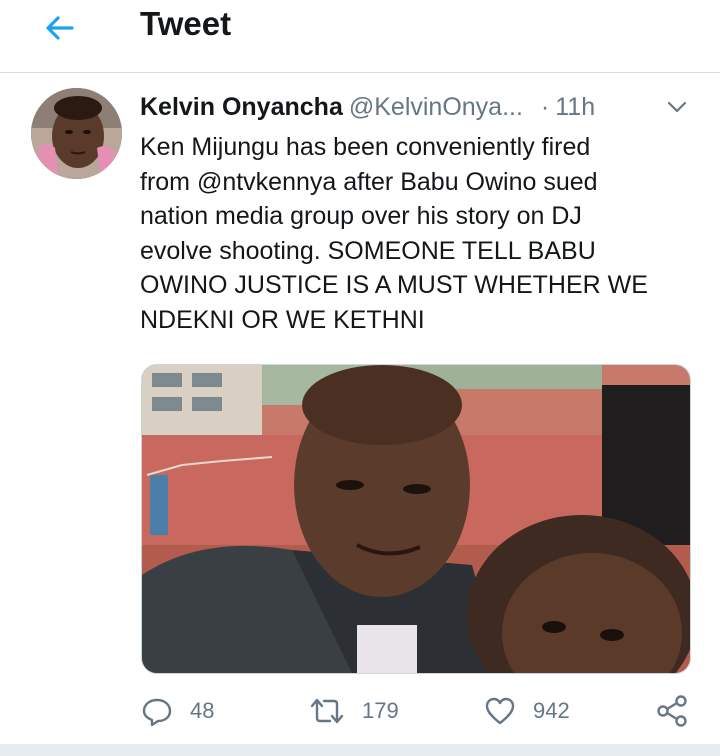  What do you see at coordinates (241, 107) in the screenshot?
I see `author-name: Kelvin Onyancha` at bounding box center [241, 107].